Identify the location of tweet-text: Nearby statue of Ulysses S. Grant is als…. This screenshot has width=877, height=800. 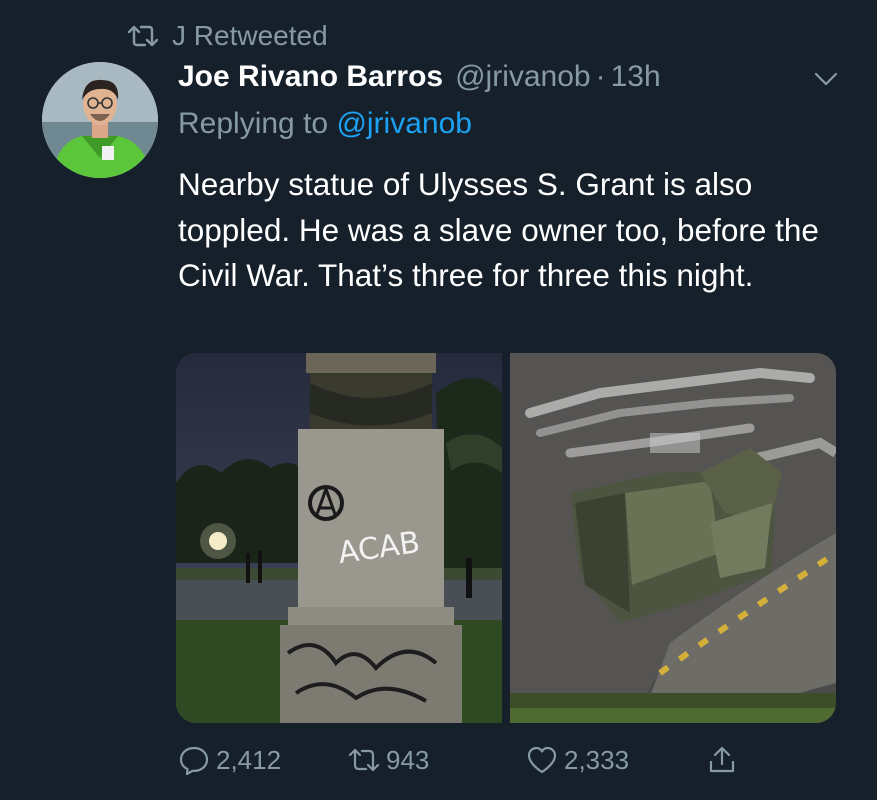
(498, 229).